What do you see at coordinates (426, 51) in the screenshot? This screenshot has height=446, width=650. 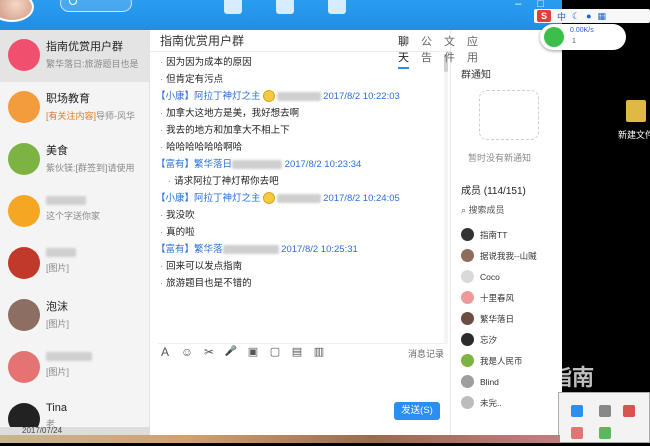 I see `tab-announcement: 公告` at bounding box center [426, 51].